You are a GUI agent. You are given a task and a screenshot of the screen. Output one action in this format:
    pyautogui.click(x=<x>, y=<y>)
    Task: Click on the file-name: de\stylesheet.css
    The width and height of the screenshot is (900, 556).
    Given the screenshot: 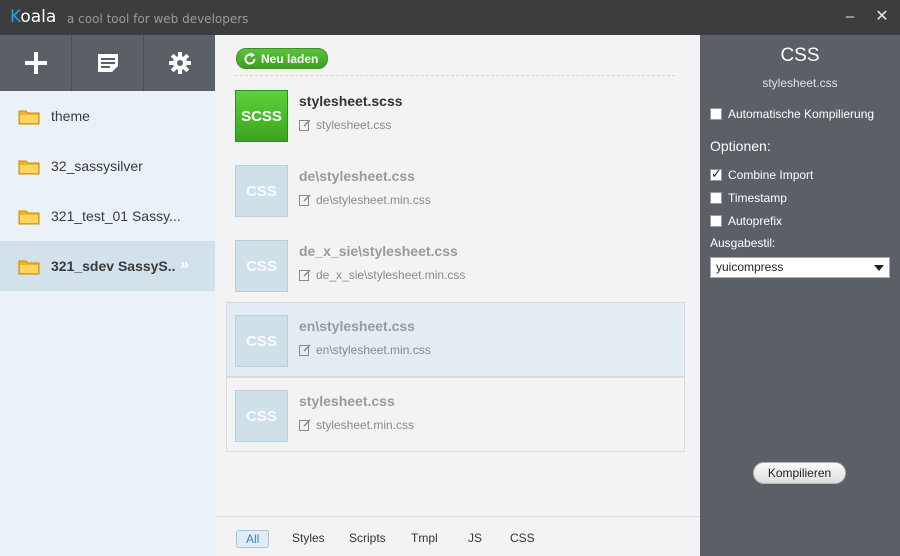 What is the action you would take?
    pyautogui.click(x=357, y=176)
    